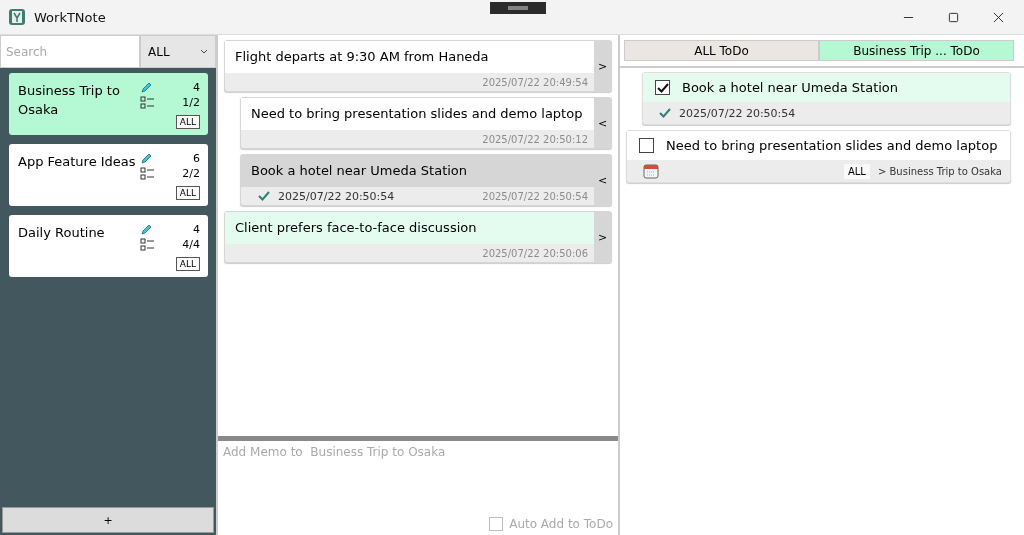  I want to click on category-card: Business Trip to Osaka 4 1/2 ALL, so click(108, 104).